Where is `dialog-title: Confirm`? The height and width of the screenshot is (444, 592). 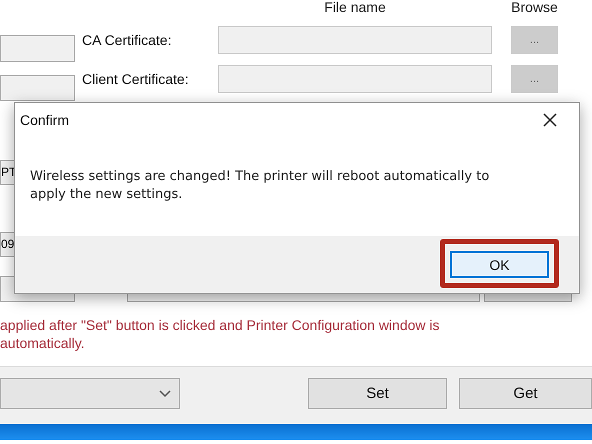
dialog-title: Confirm is located at coordinates (45, 120).